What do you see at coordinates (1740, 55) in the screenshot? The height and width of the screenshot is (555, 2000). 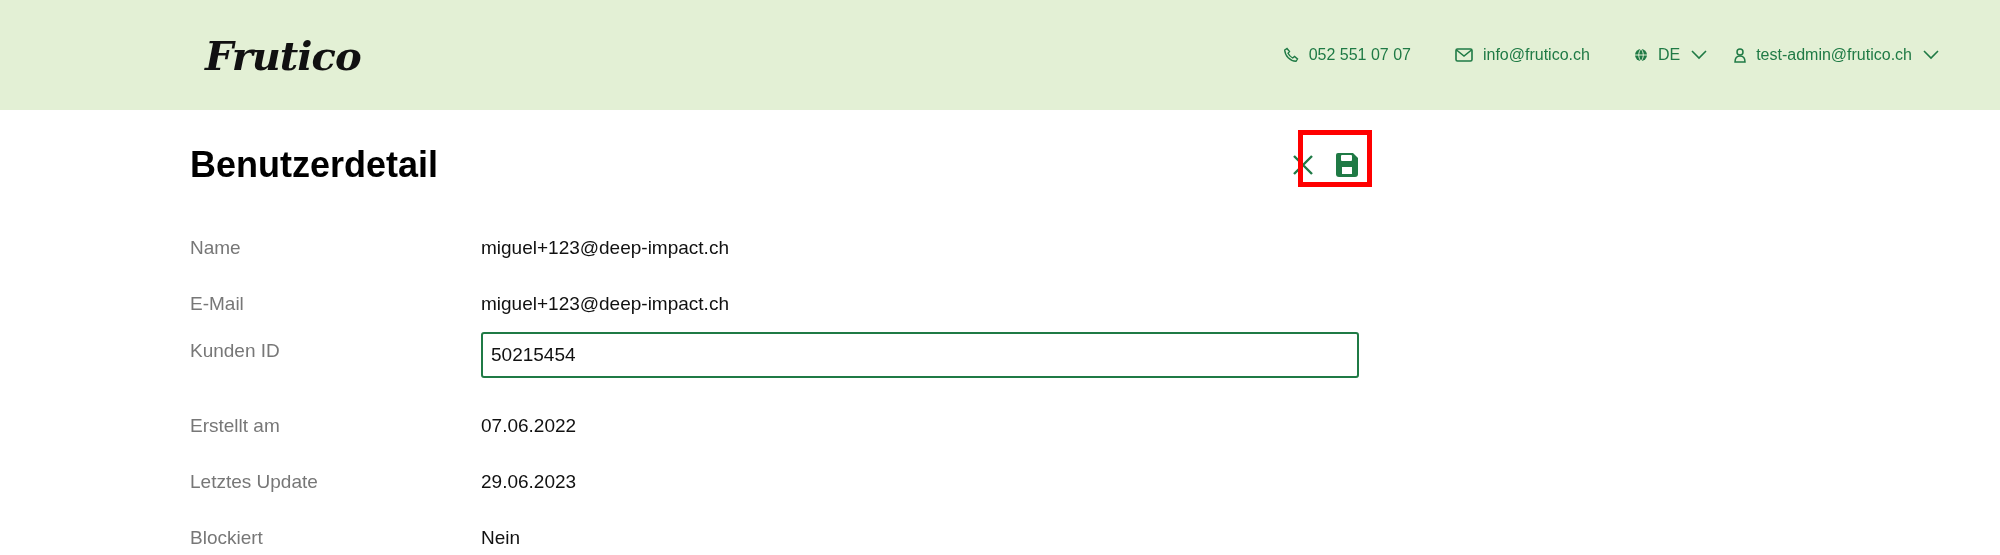 I see `user-icon` at bounding box center [1740, 55].